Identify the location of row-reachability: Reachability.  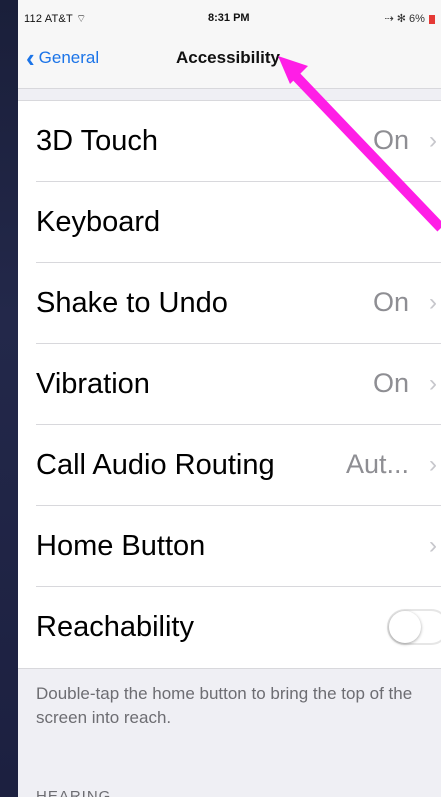
(229, 627).